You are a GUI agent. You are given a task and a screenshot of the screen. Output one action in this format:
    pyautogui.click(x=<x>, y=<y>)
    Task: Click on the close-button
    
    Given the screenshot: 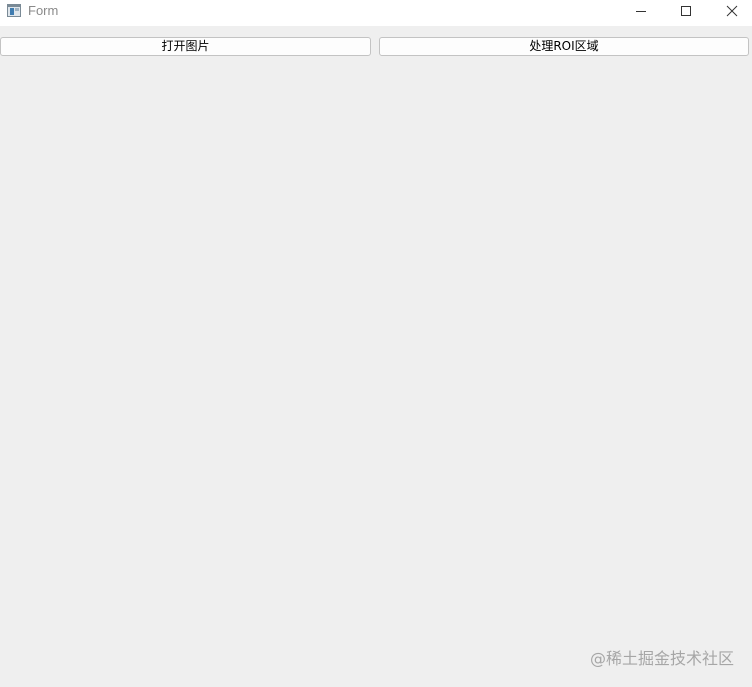 What is the action you would take?
    pyautogui.click(x=730, y=11)
    